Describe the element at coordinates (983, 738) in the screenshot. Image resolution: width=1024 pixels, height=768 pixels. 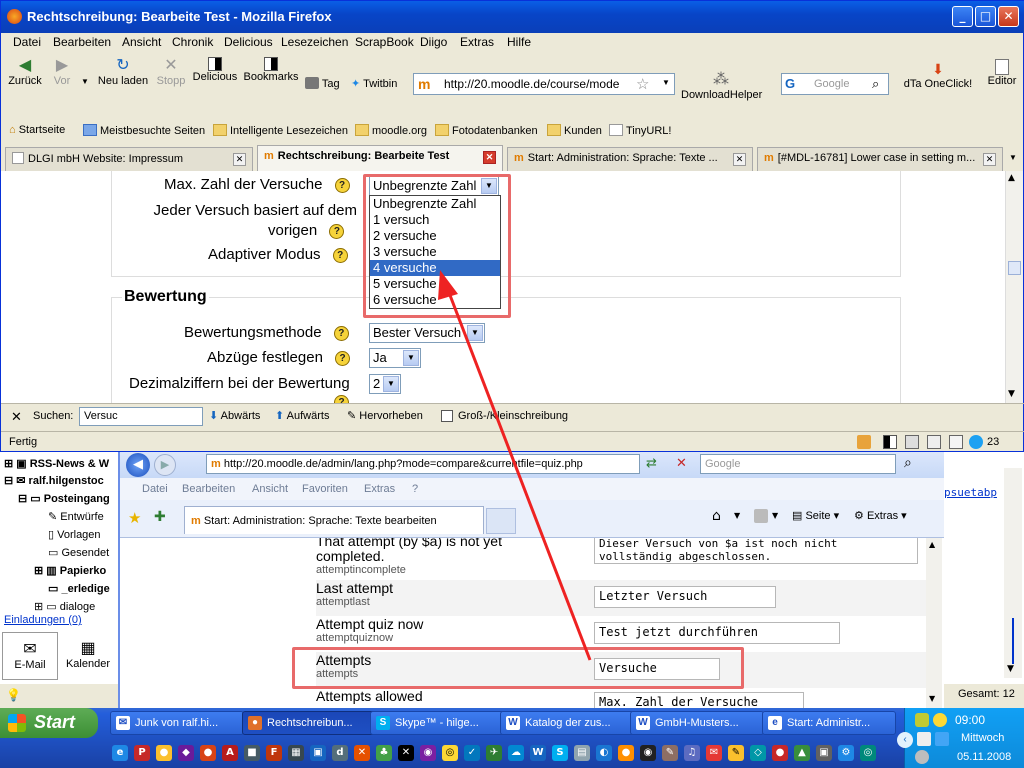
I see `clock-day: Mittwoch` at that location.